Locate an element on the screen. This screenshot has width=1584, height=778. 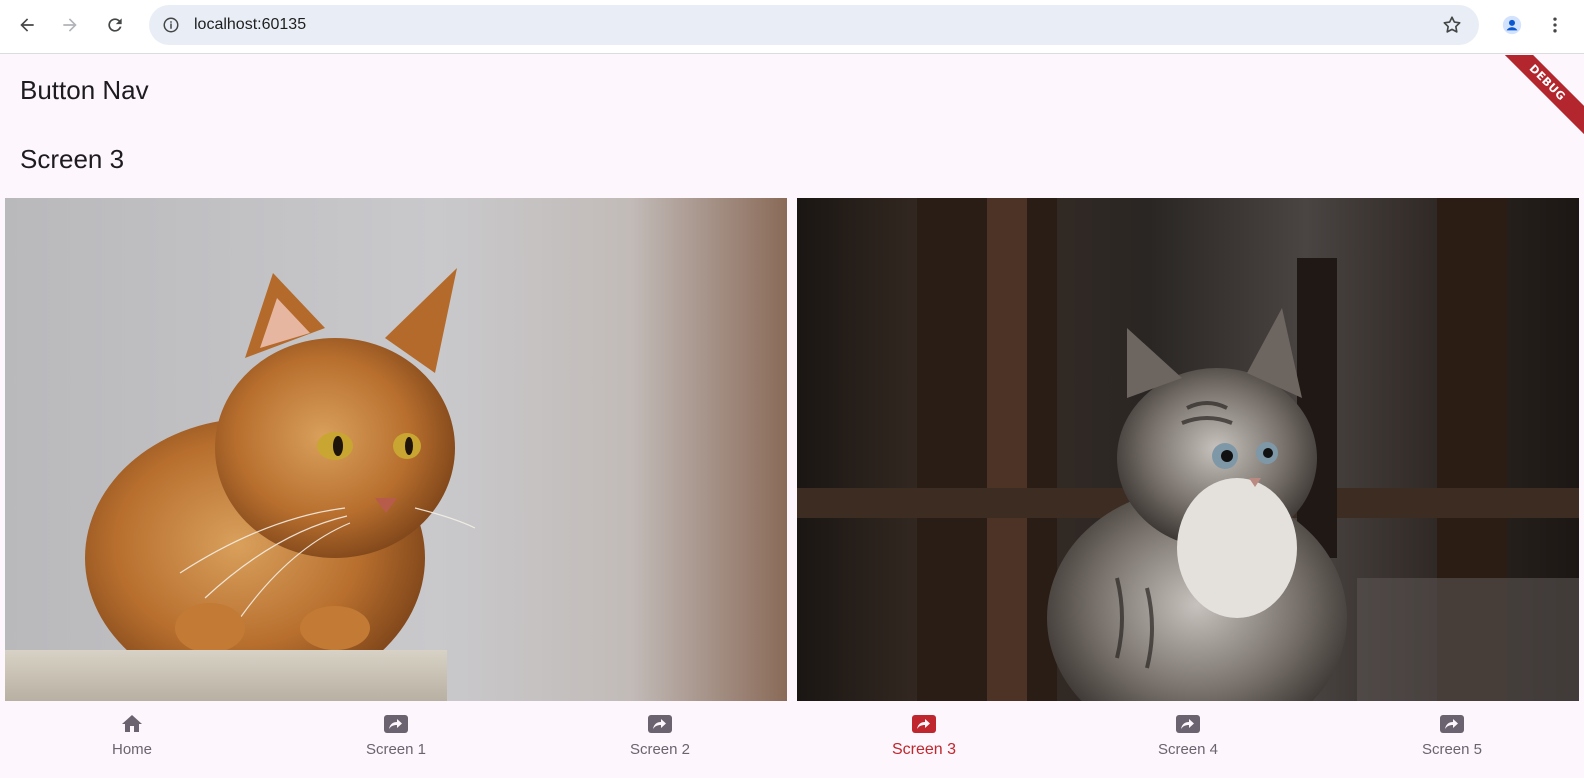
app-bar-title: Button Nav is located at coordinates (84, 90).